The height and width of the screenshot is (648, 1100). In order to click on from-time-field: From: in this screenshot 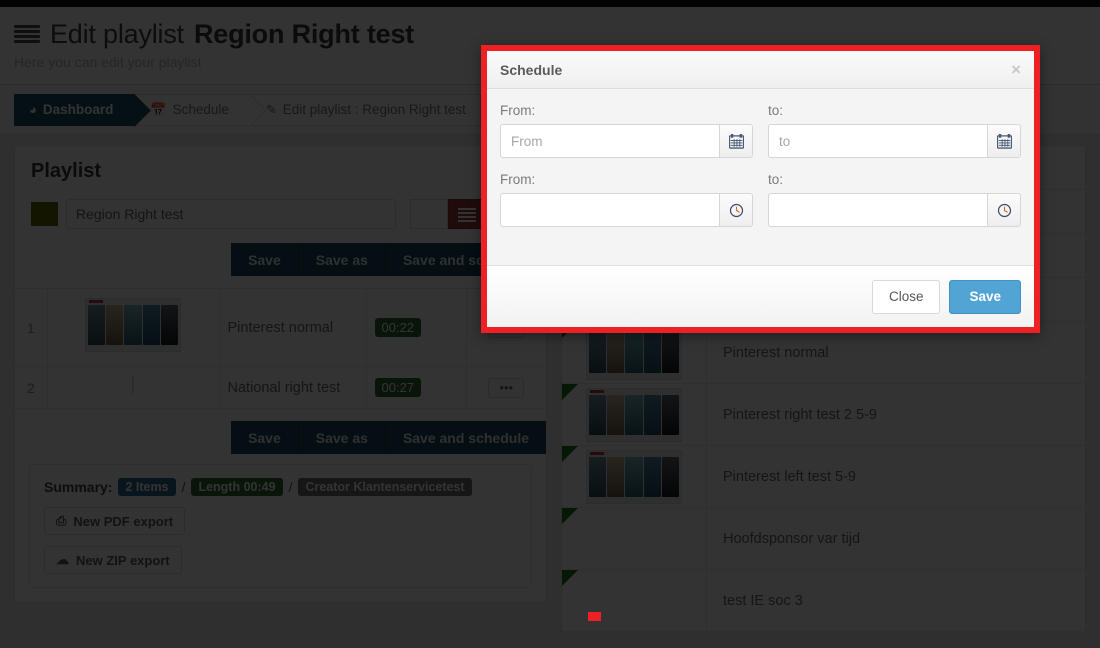, I will do `click(626, 199)`.